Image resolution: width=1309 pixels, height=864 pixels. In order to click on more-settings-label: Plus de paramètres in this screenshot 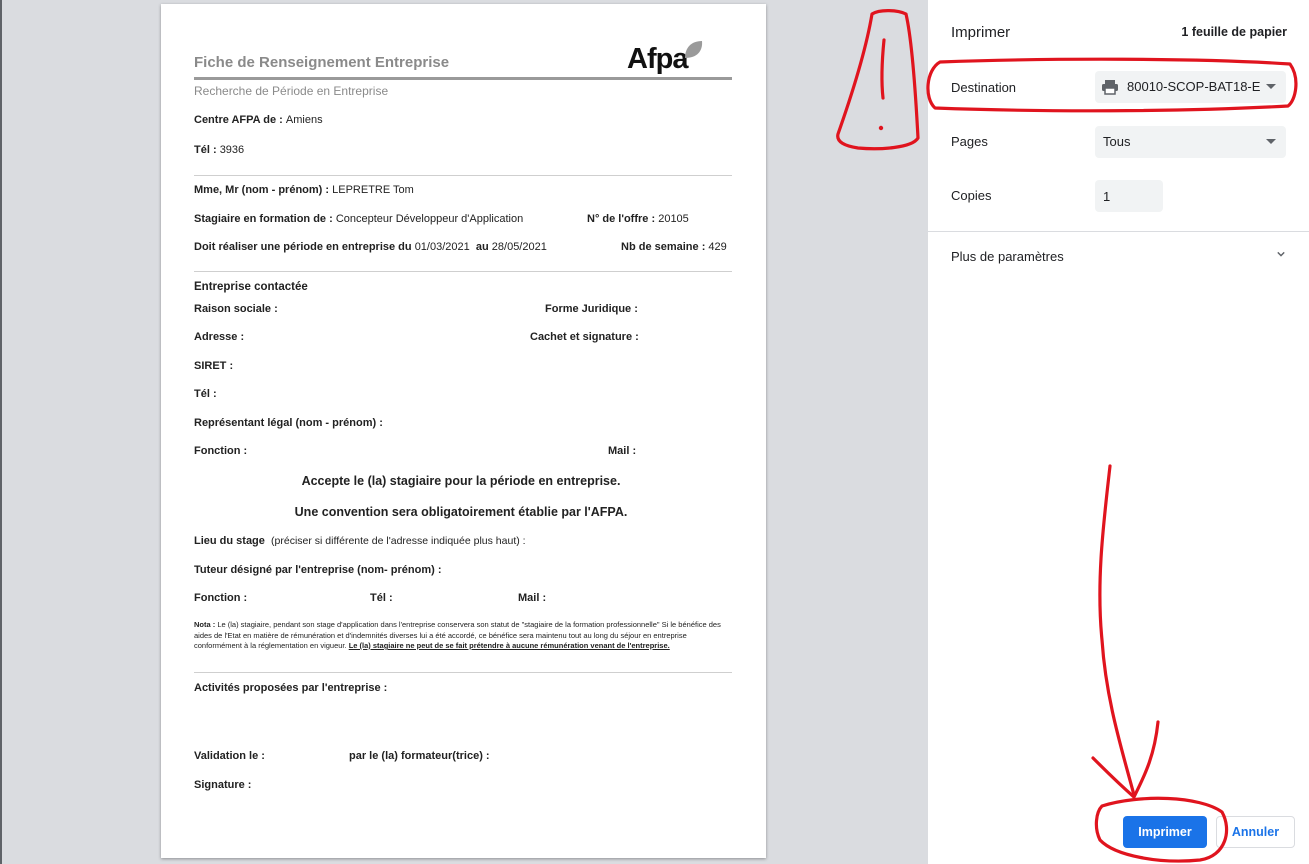, I will do `click(1007, 256)`.